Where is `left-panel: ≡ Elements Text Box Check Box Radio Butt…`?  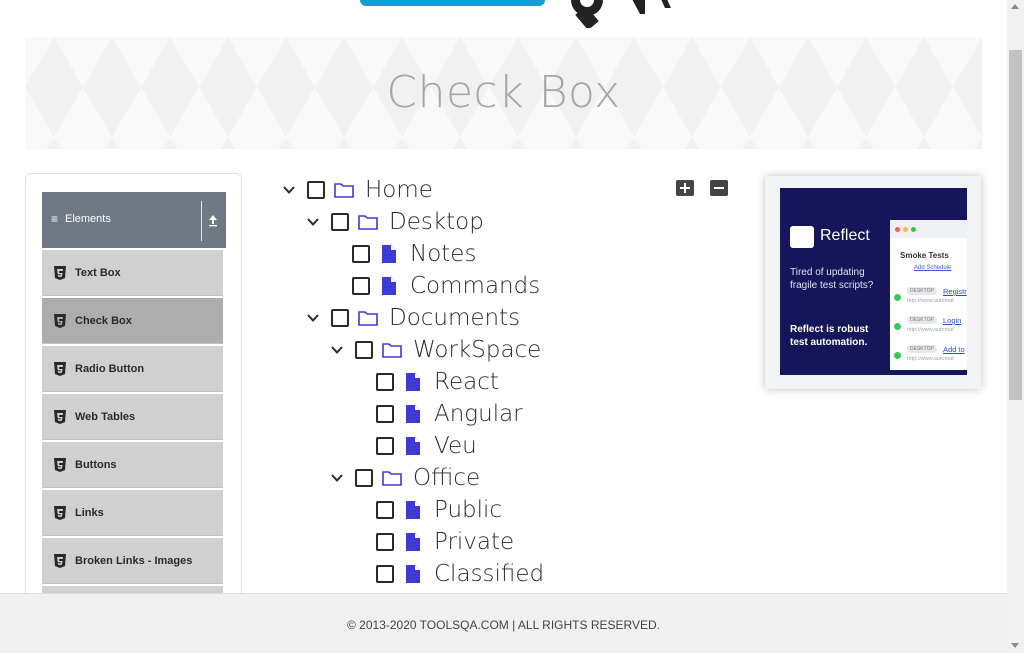
left-panel: ≡ Elements Text Box Check Box Radio Butt… is located at coordinates (133, 393).